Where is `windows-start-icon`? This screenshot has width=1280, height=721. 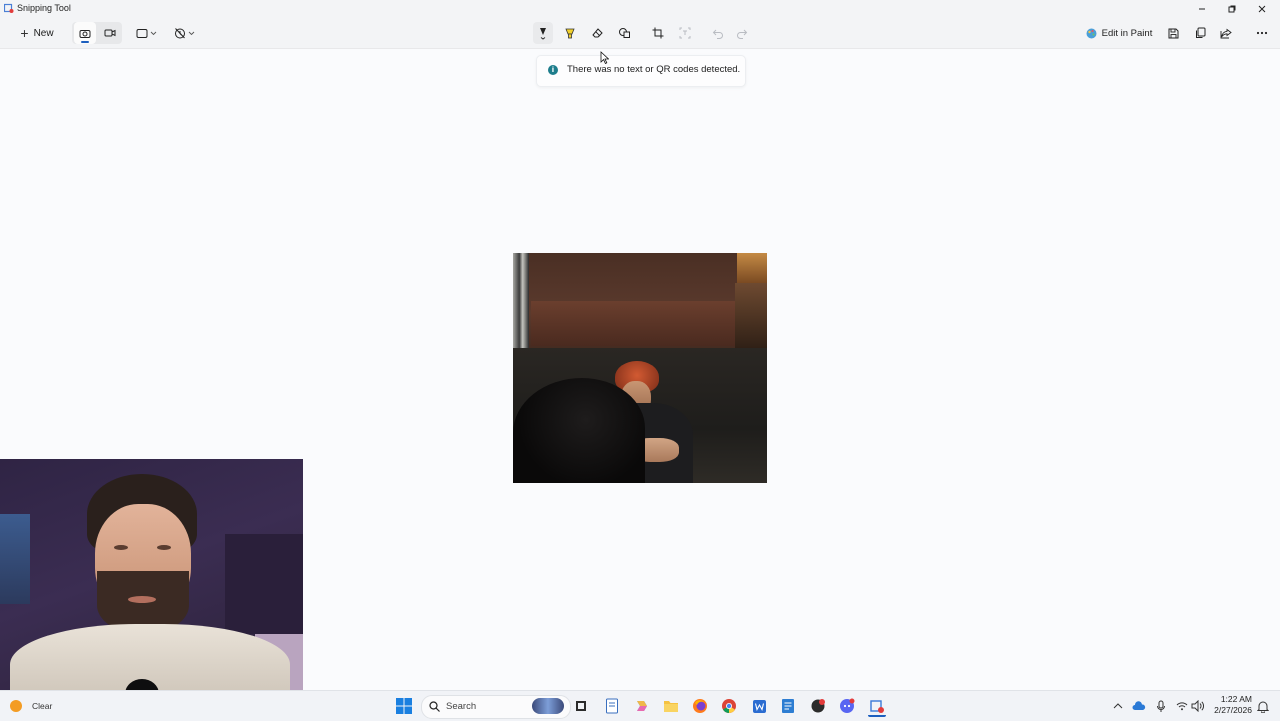 windows-start-icon is located at coordinates (404, 706).